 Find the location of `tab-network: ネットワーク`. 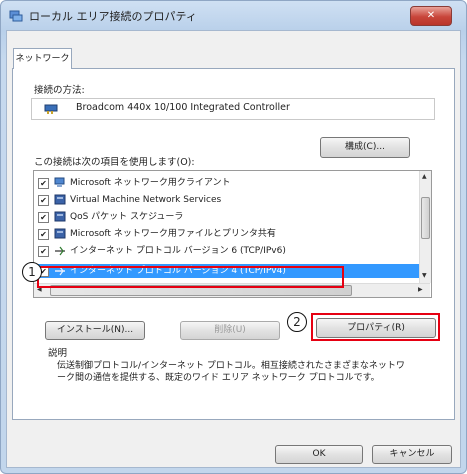

tab-network: ネットワーク is located at coordinates (42, 58).